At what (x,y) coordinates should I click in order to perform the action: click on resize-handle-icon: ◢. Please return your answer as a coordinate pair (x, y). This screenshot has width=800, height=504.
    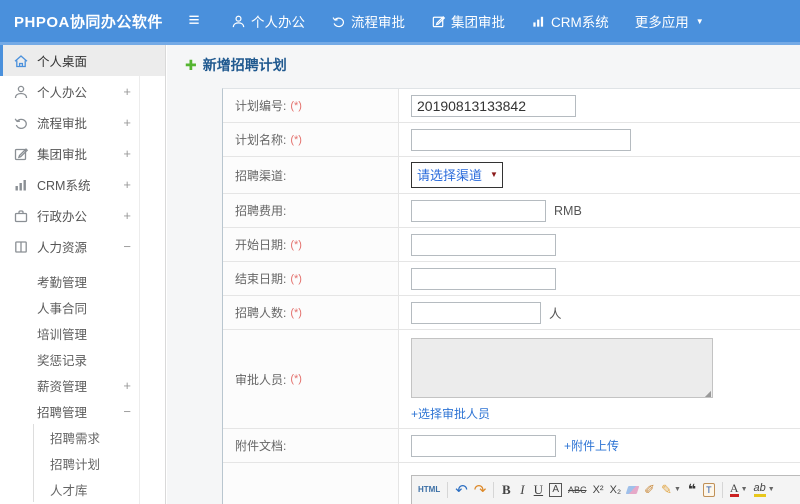
    Looking at the image, I should click on (708, 393).